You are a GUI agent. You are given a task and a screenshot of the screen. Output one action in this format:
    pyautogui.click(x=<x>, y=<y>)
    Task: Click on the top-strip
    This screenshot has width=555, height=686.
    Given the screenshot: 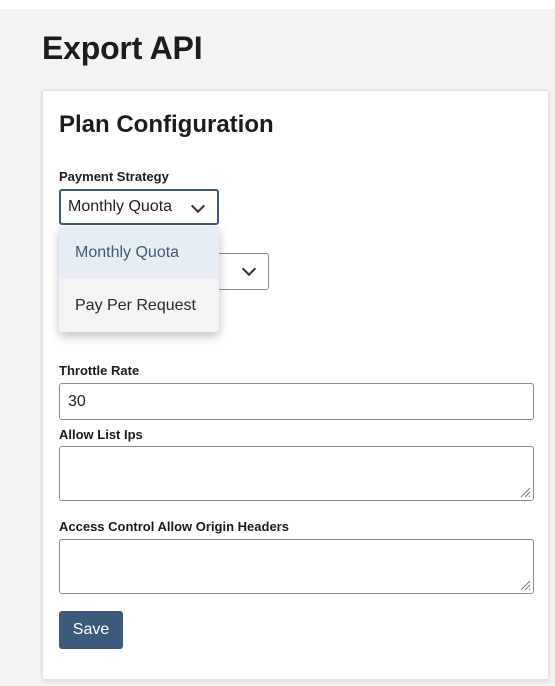 What is the action you would take?
    pyautogui.click(x=277, y=4)
    